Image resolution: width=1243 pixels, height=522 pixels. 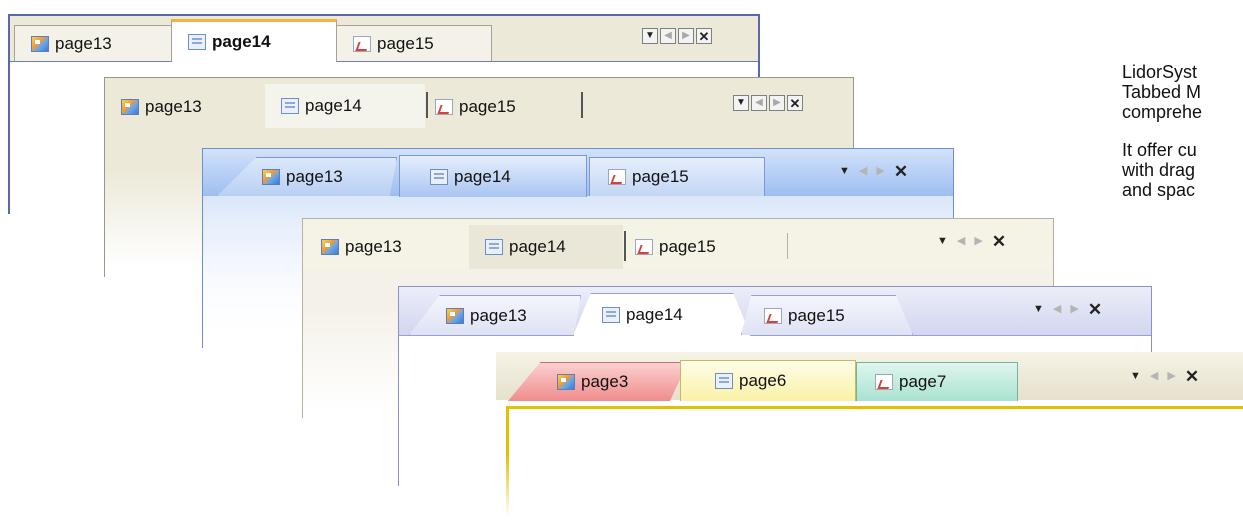 I want to click on tab-page6: page6, so click(x=768, y=380).